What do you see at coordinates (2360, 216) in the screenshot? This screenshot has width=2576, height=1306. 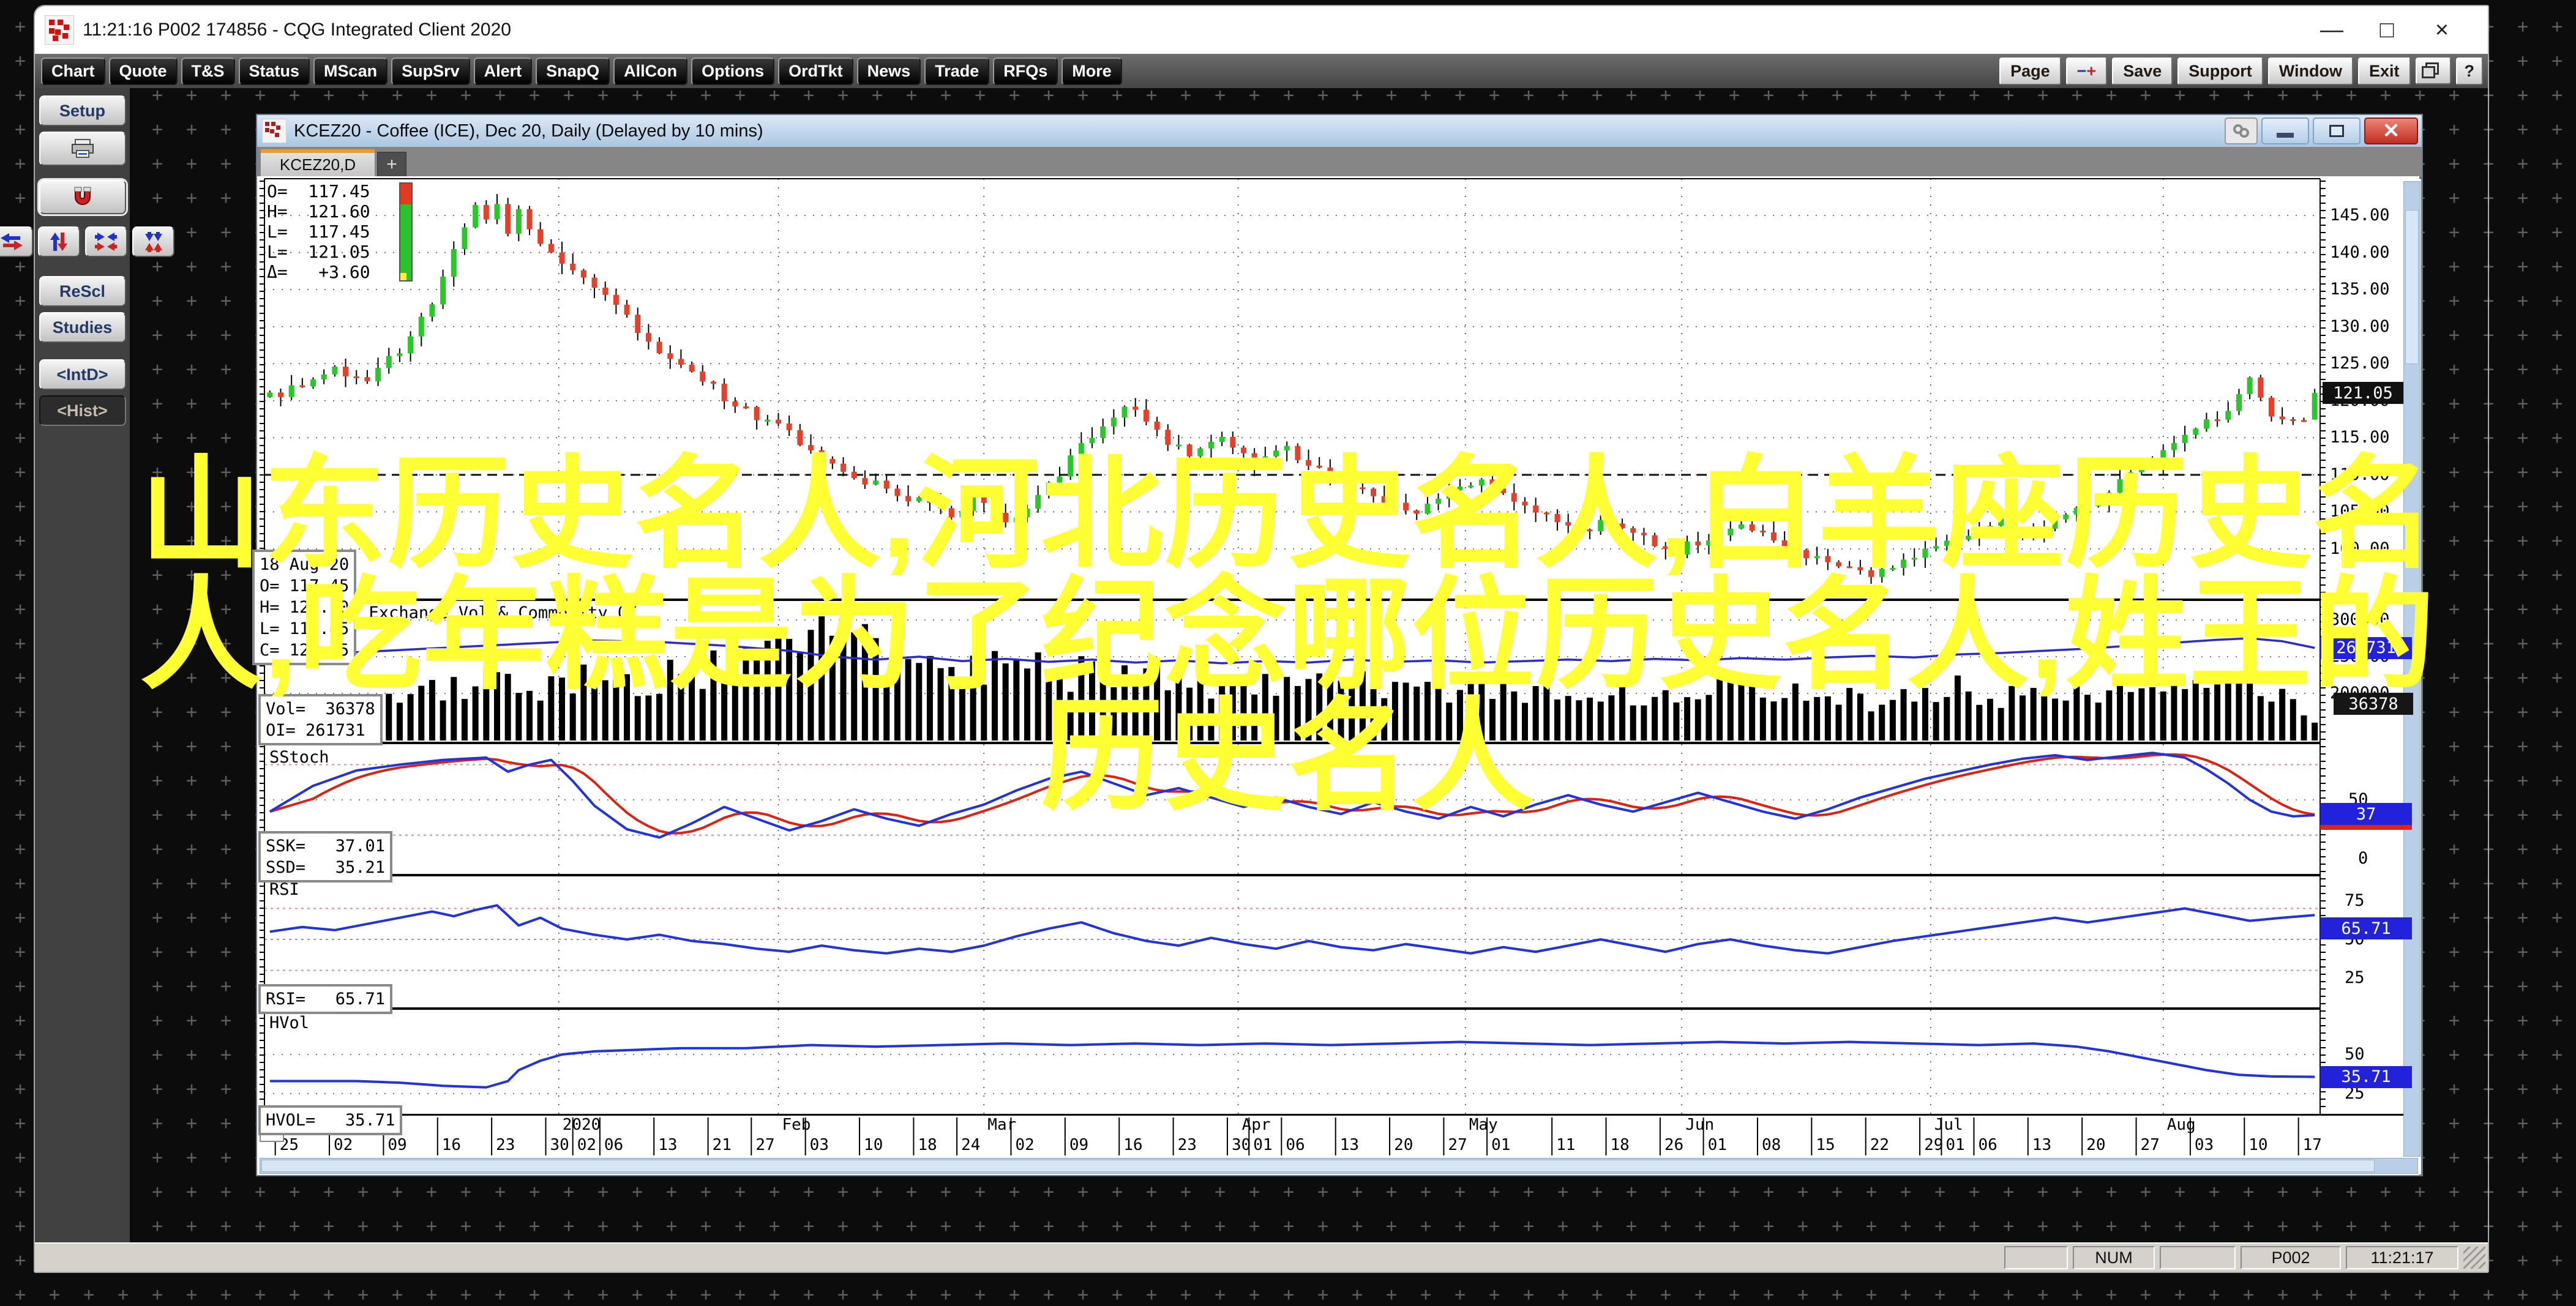 I see `axis-label-price-145.00: 145.00` at bounding box center [2360, 216].